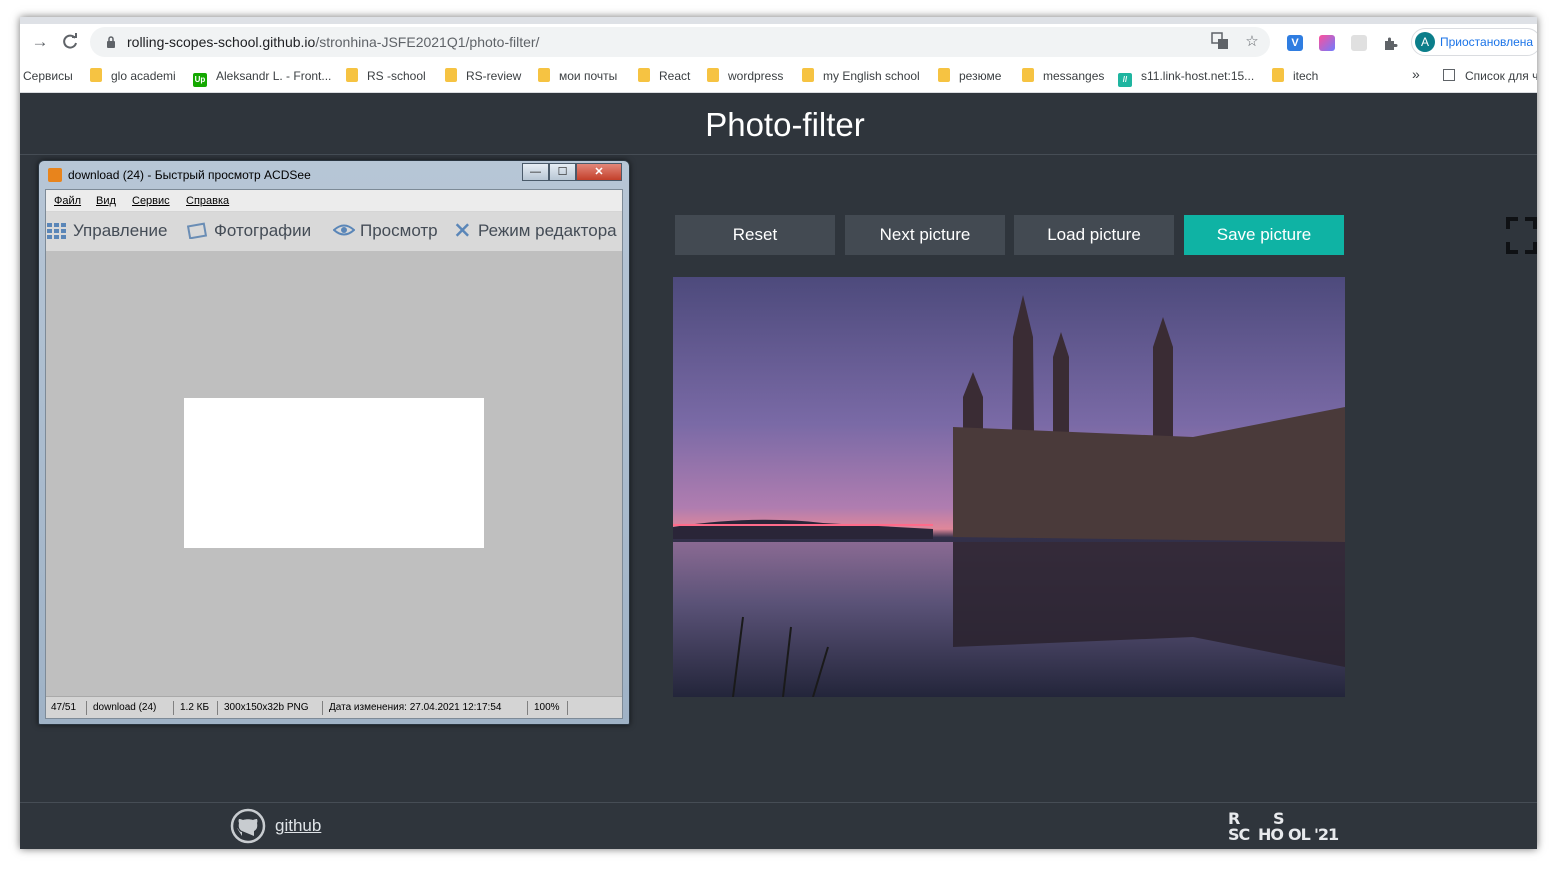 This screenshot has width=1557, height=869. What do you see at coordinates (462, 230) in the screenshot?
I see `tools-icon` at bounding box center [462, 230].